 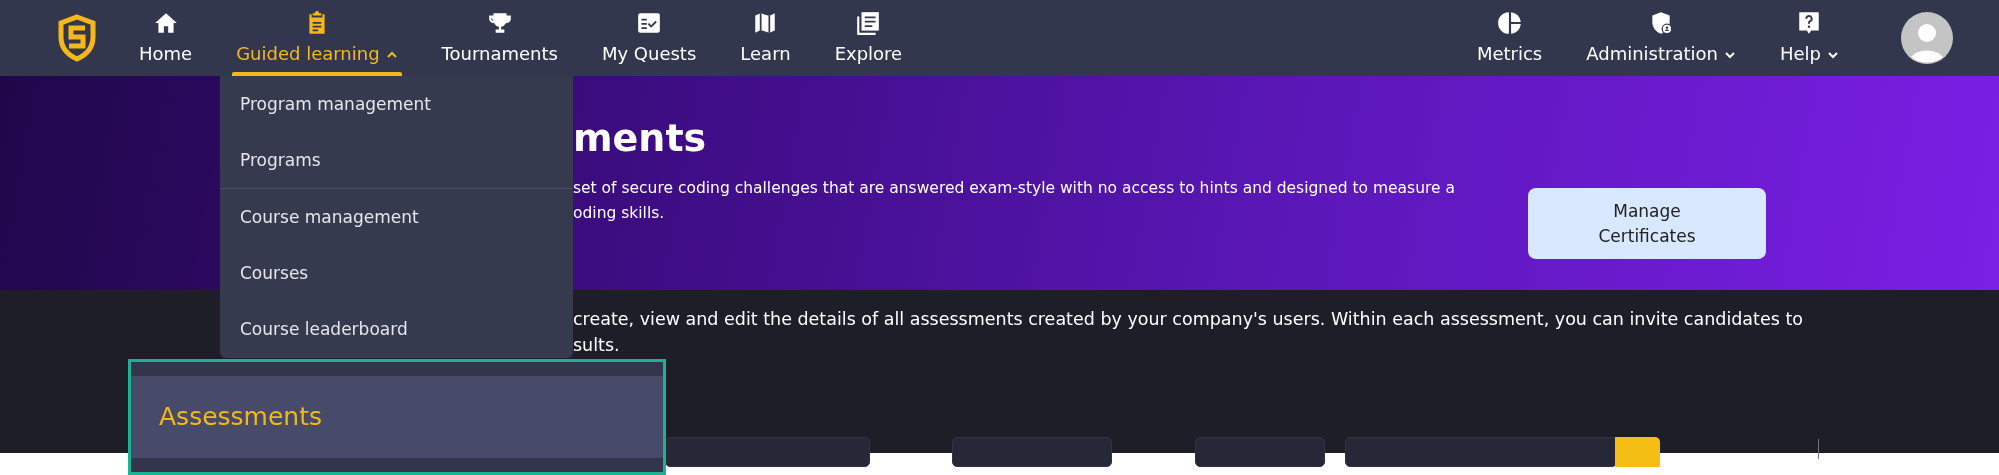 I want to click on page-title: ments, so click(x=640, y=139).